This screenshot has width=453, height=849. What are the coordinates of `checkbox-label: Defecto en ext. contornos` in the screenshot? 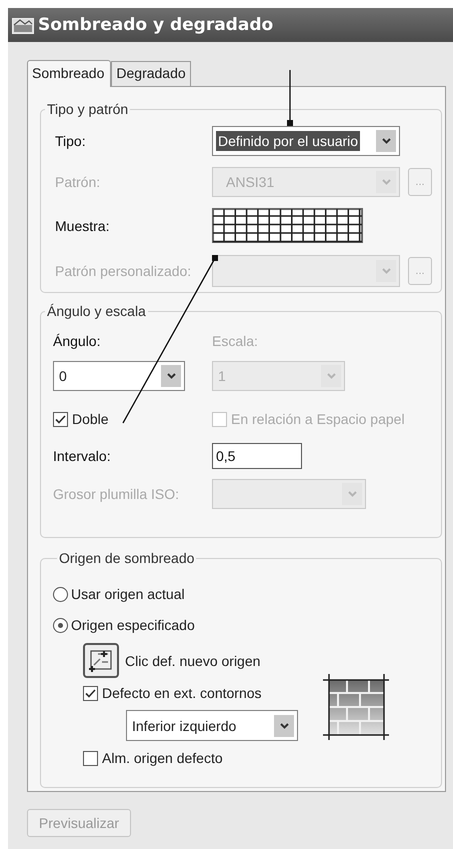 It's located at (182, 693).